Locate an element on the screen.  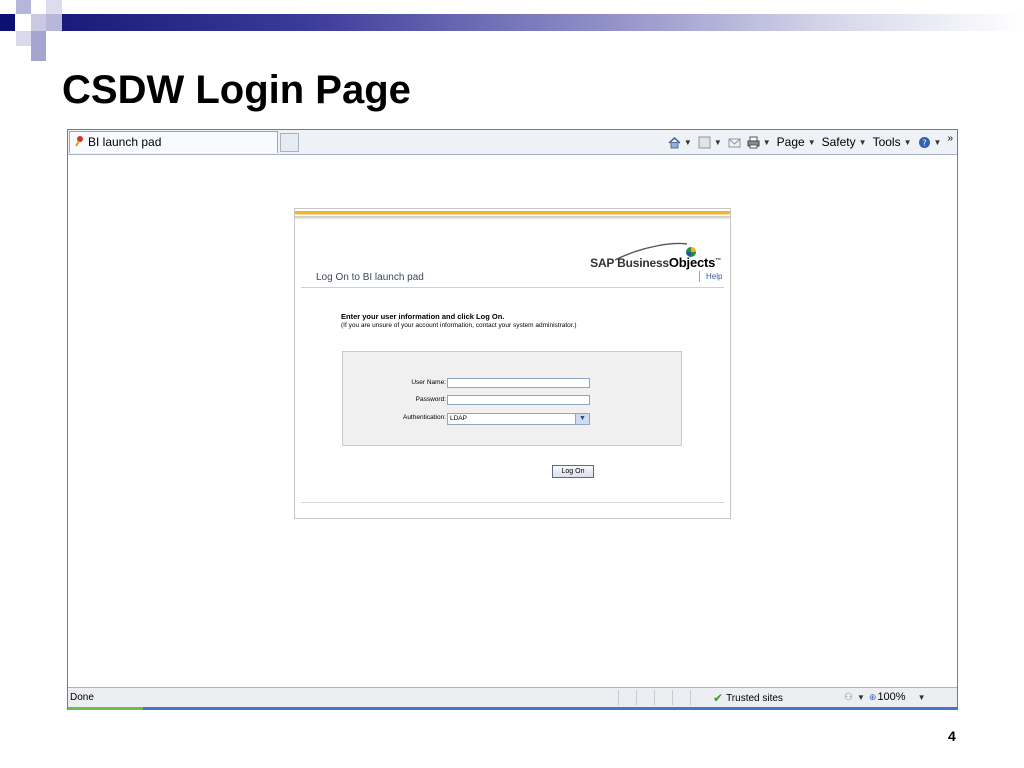
overflow-button: » is located at coordinates (950, 138).